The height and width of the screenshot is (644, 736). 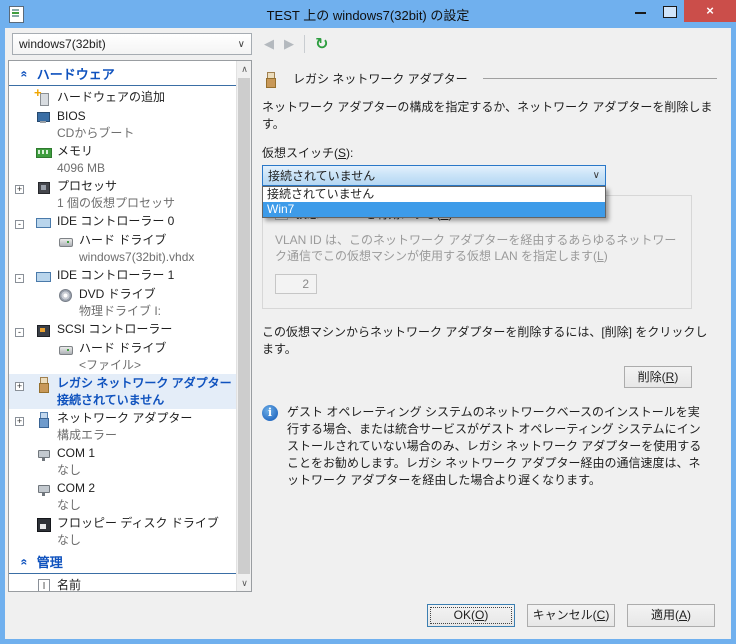 What do you see at coordinates (308, 153) in the screenshot?
I see `virtual-switch-label: 仮想スイッチ(S):` at bounding box center [308, 153].